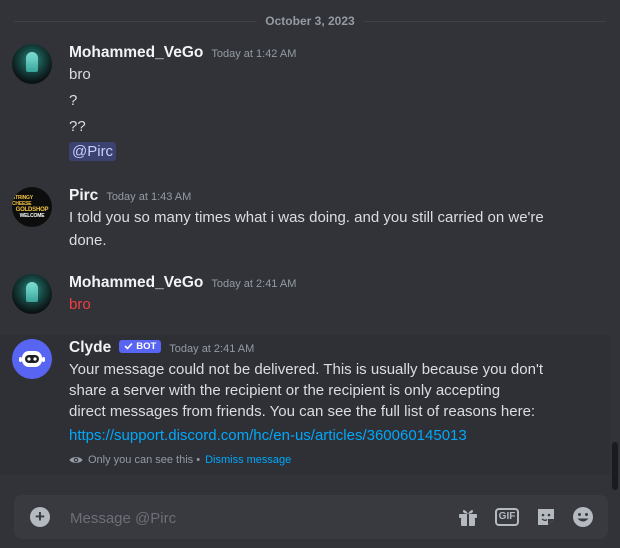 Image resolution: width=620 pixels, height=548 pixels. Describe the element at coordinates (83, 196) in the screenshot. I see `author-name: Pirc` at that location.